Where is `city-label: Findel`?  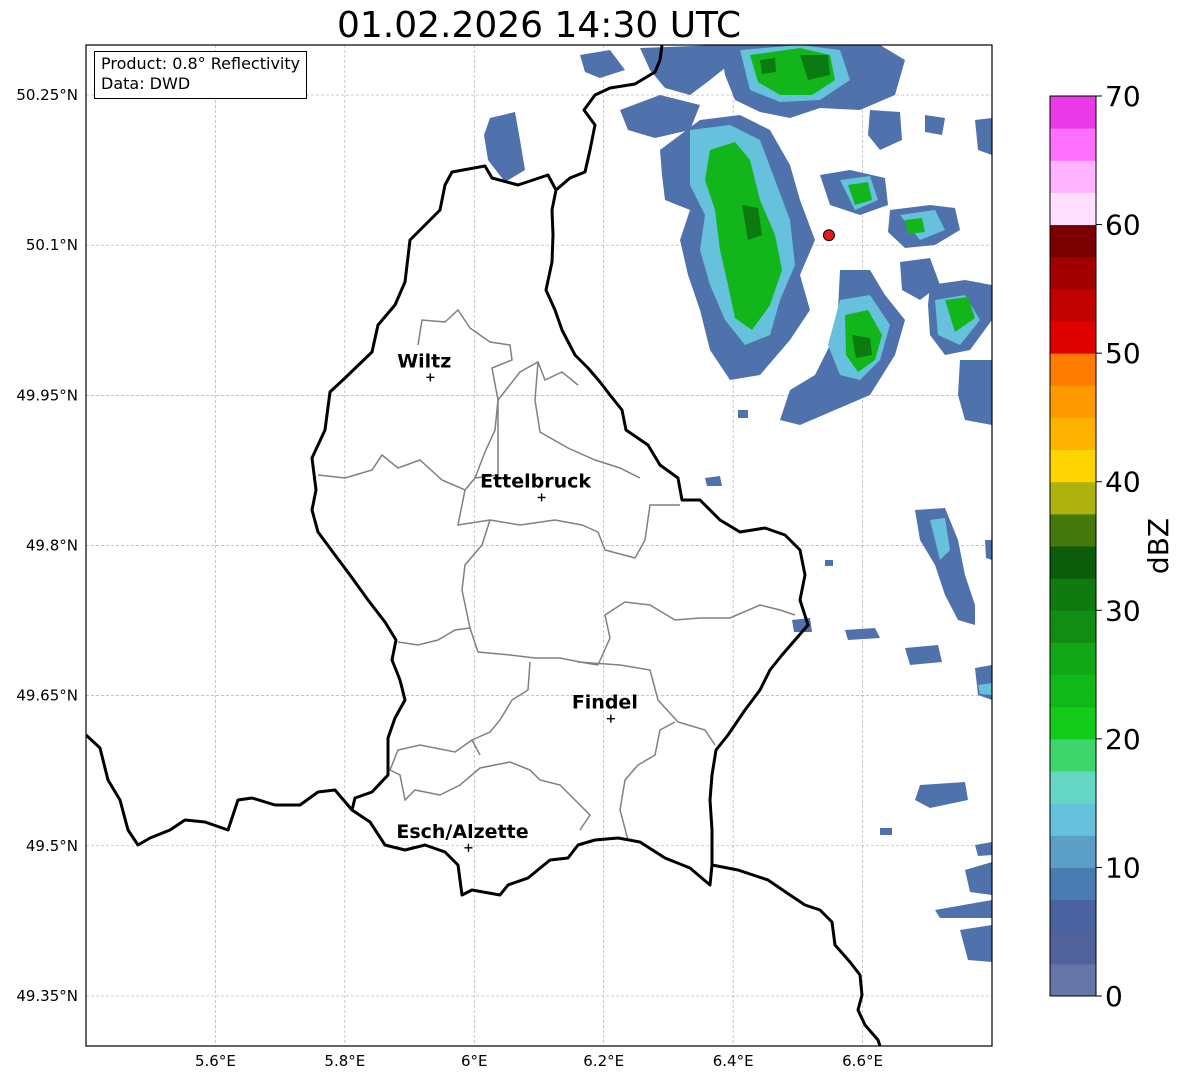 city-label: Findel is located at coordinates (605, 703).